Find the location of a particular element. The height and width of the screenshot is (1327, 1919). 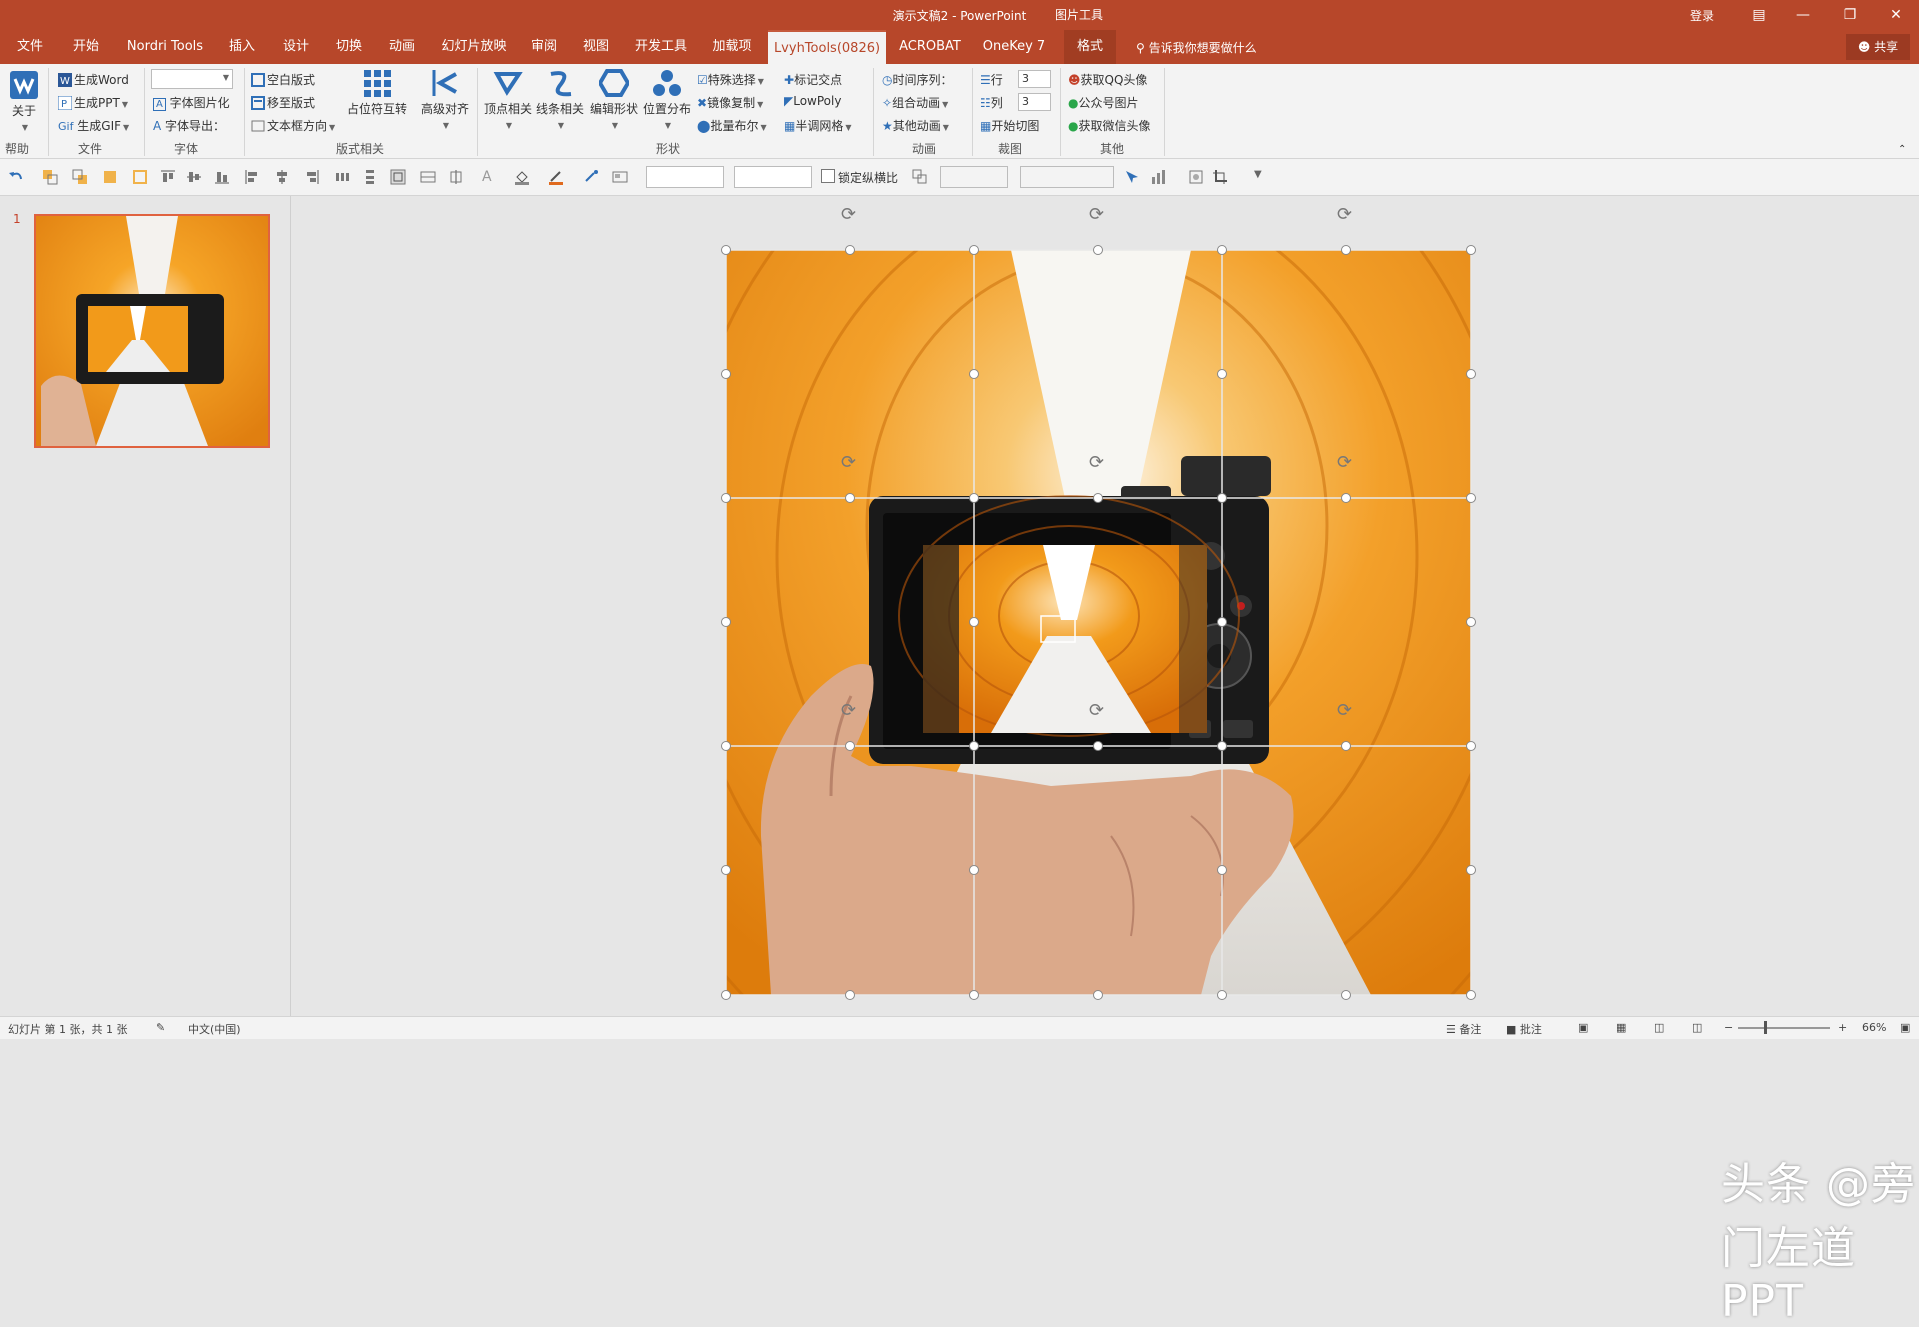

ribbon-display-options-icon: ▤ is located at coordinates (1759, 15).